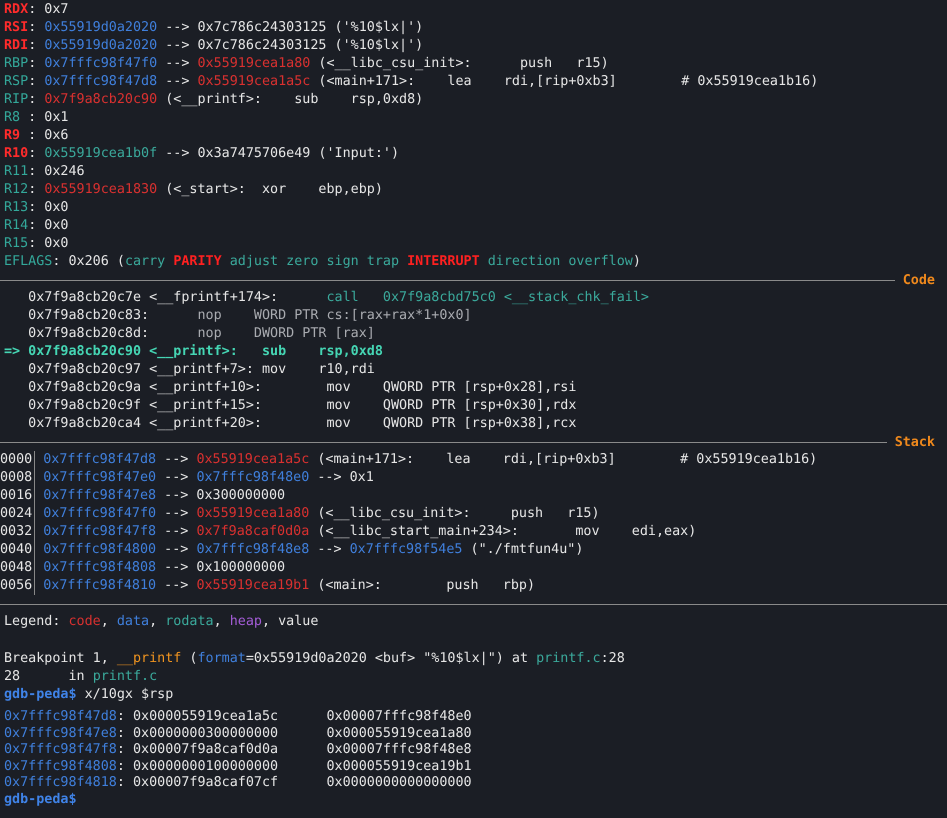  What do you see at coordinates (318, 63) in the screenshot?
I see `register-value: : 0x7fffc98f47f0 --> 0x55919cea1a80 (<__libc_csu_init>: push r15)` at bounding box center [318, 63].